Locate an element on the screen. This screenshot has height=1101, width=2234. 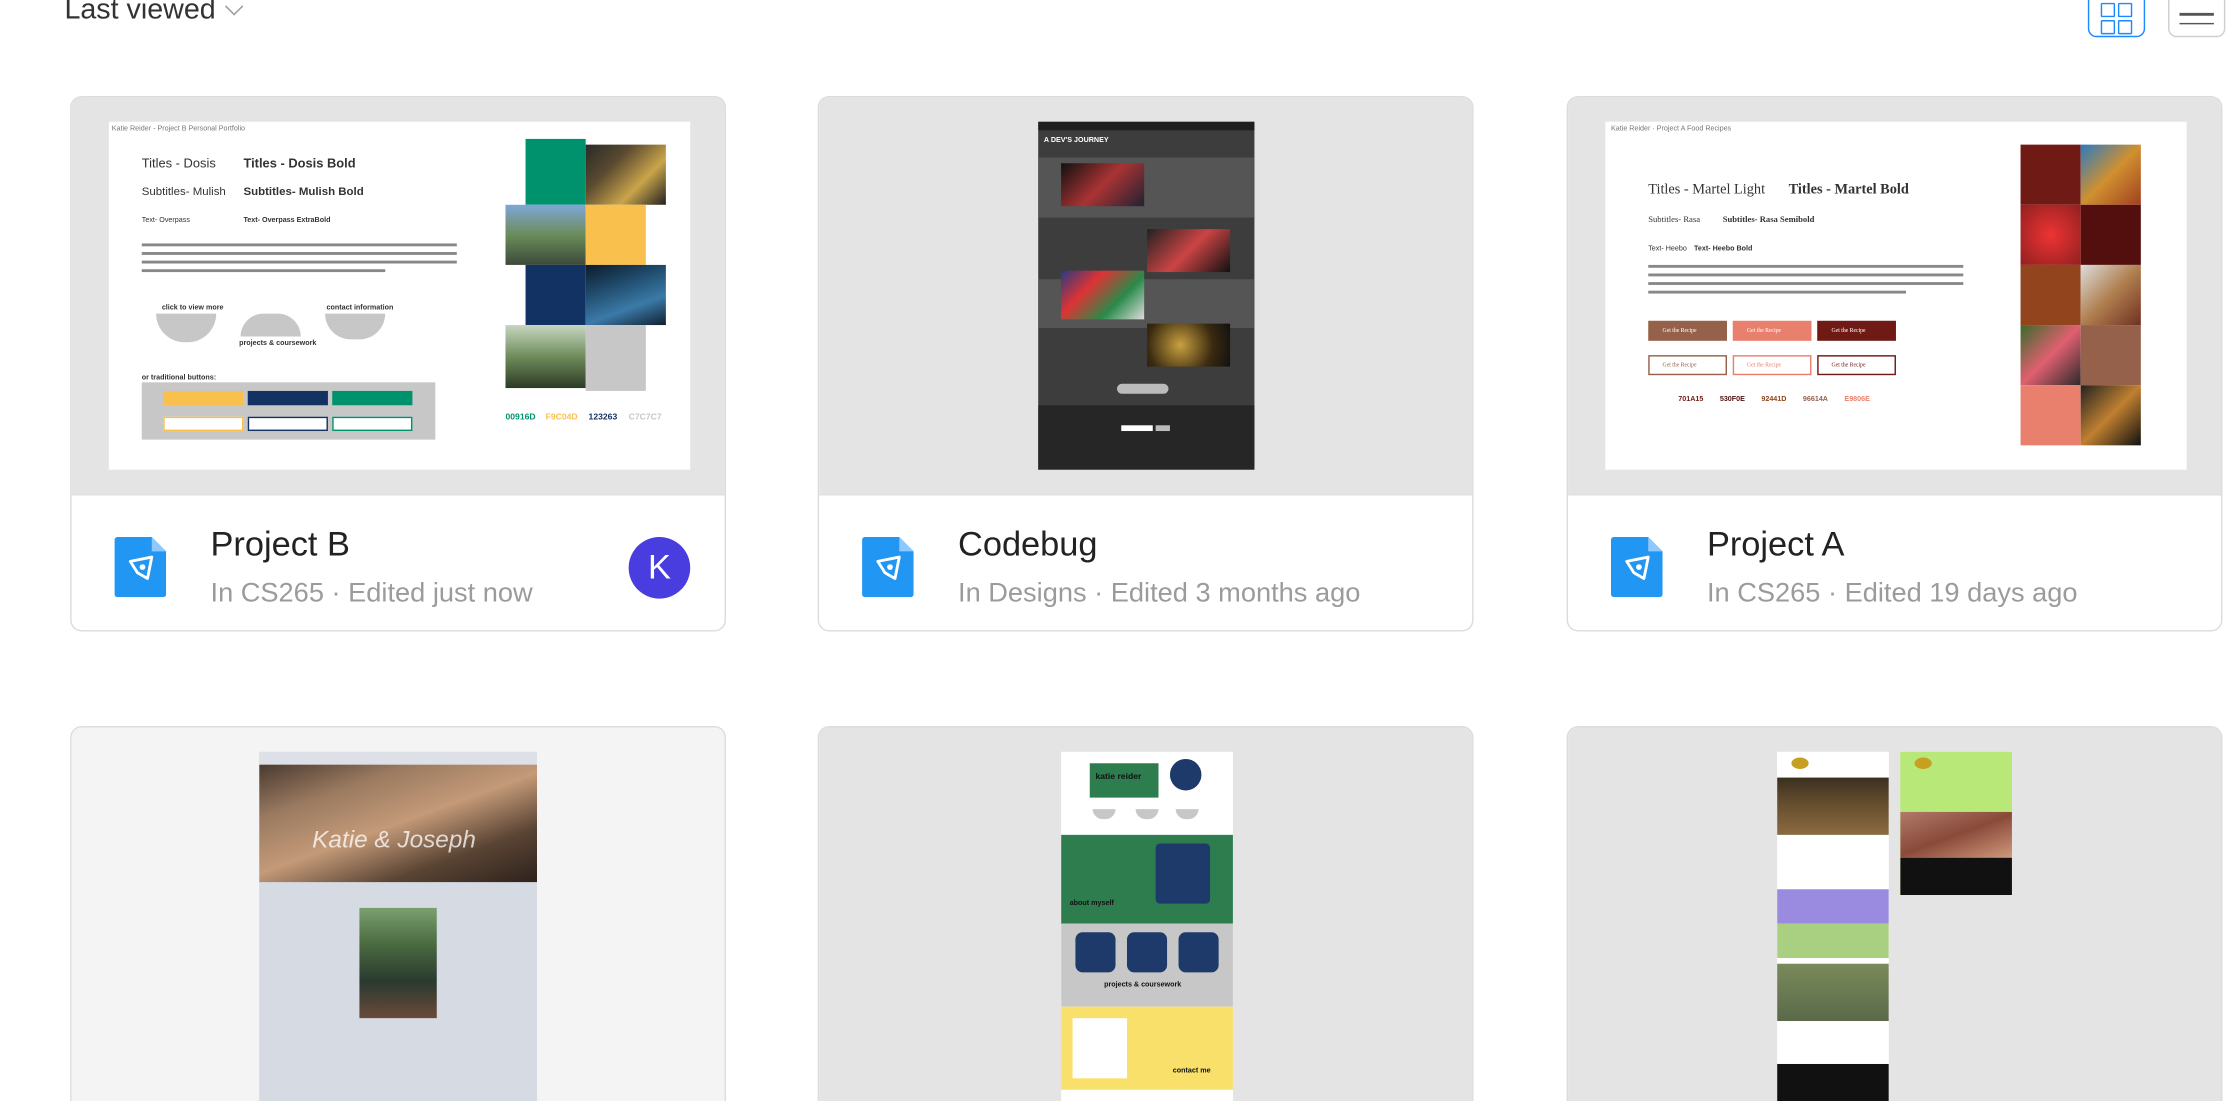
file-card is located at coordinates (1894, 913).